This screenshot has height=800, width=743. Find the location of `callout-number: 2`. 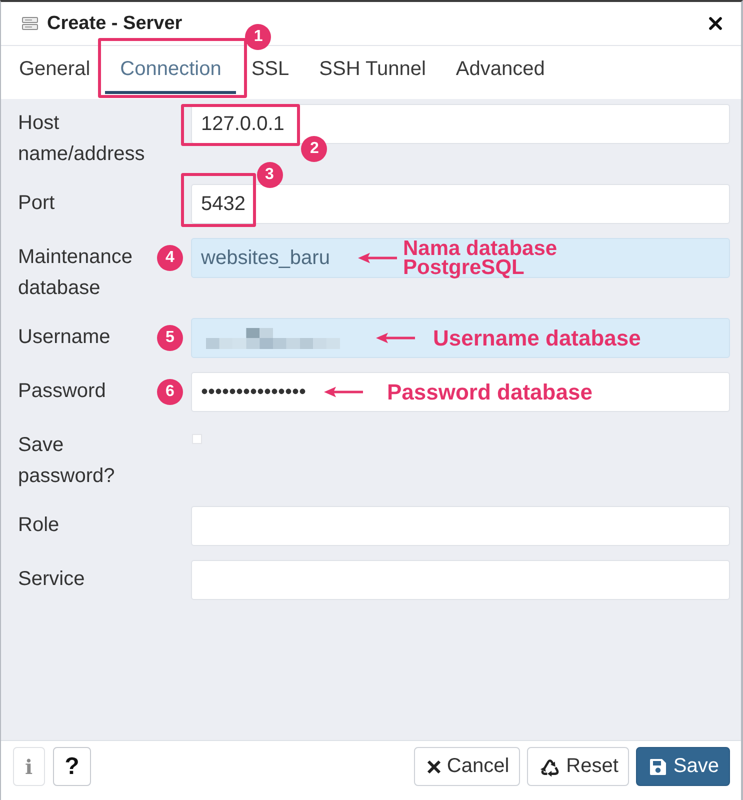

callout-number: 2 is located at coordinates (314, 149).